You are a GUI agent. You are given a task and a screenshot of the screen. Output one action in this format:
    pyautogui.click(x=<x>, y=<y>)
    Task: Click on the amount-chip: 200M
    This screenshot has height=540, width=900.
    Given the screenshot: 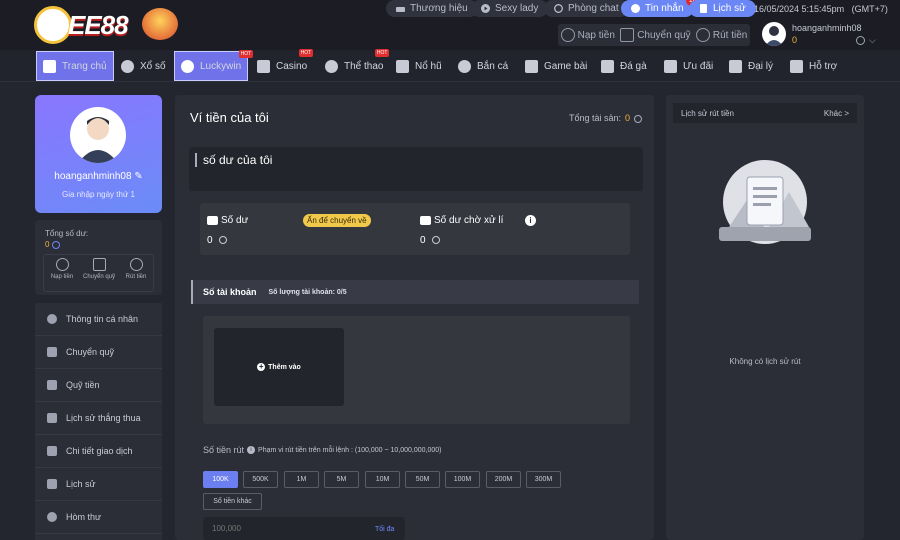 What is the action you would take?
    pyautogui.click(x=503, y=479)
    